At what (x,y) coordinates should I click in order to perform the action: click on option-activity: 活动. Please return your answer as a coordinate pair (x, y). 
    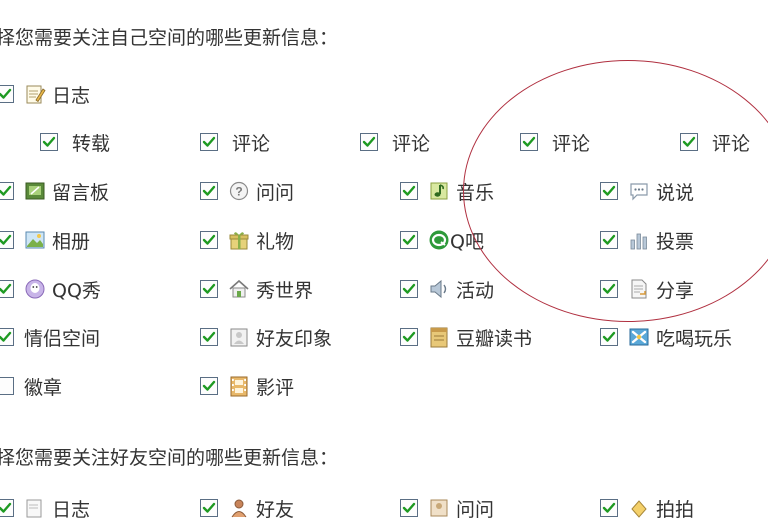
    Looking at the image, I should click on (447, 289).